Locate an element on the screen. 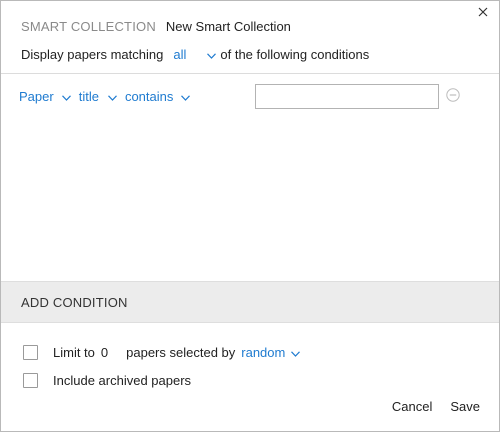  condition-operator-dropdown: contains is located at coordinates (157, 96).